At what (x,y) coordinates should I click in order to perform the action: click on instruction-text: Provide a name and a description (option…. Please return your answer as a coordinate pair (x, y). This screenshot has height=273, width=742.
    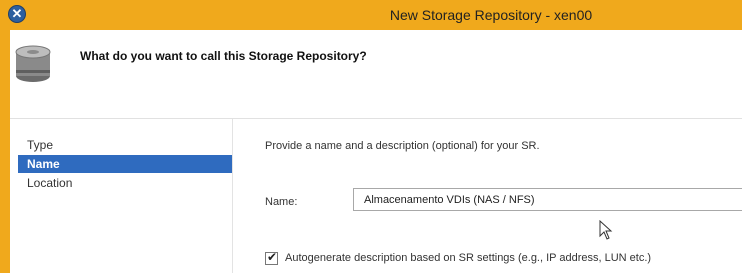
    Looking at the image, I should click on (402, 146).